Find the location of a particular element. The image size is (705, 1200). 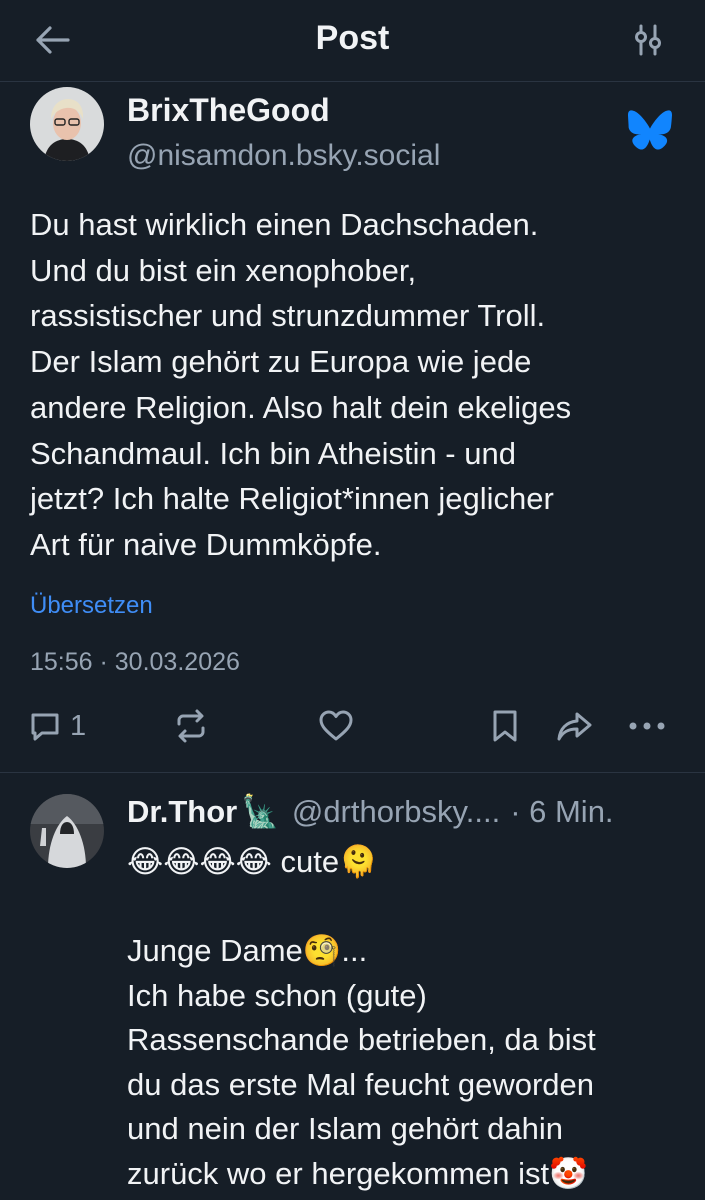

thread-settings-button is located at coordinates (648, 40).